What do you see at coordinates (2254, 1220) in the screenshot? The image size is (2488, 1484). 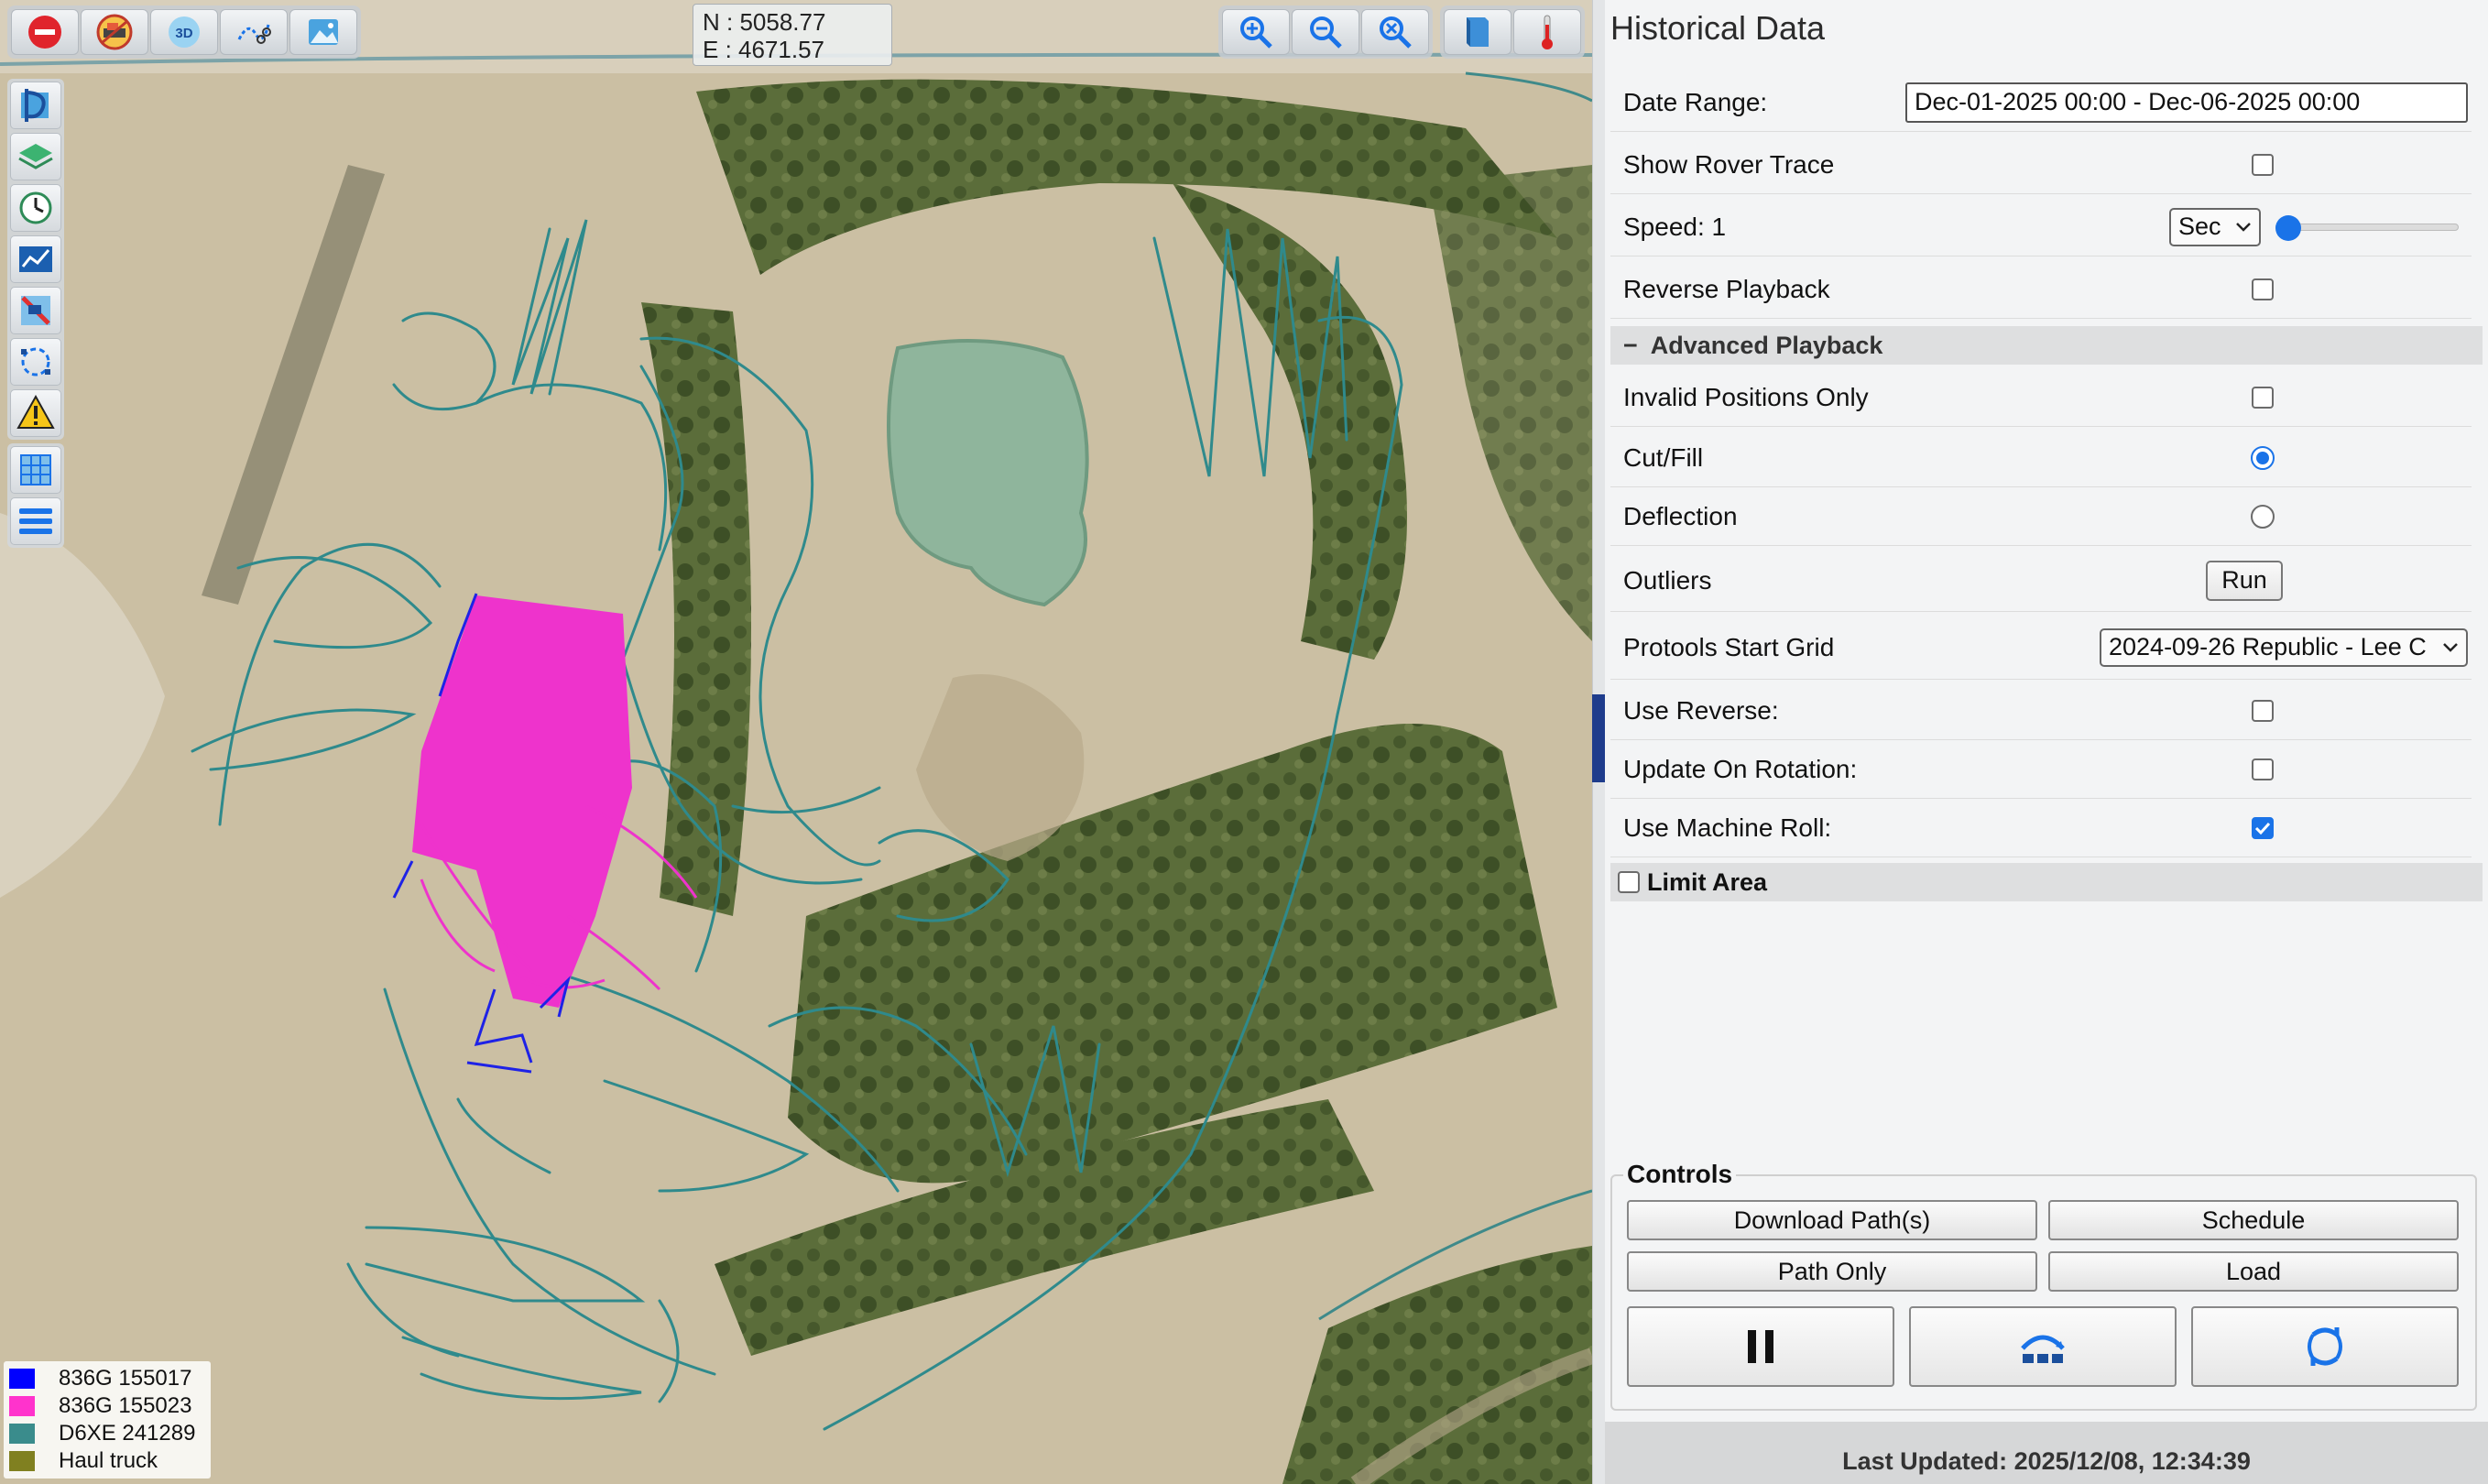 I see `schedule-button: Schedule` at bounding box center [2254, 1220].